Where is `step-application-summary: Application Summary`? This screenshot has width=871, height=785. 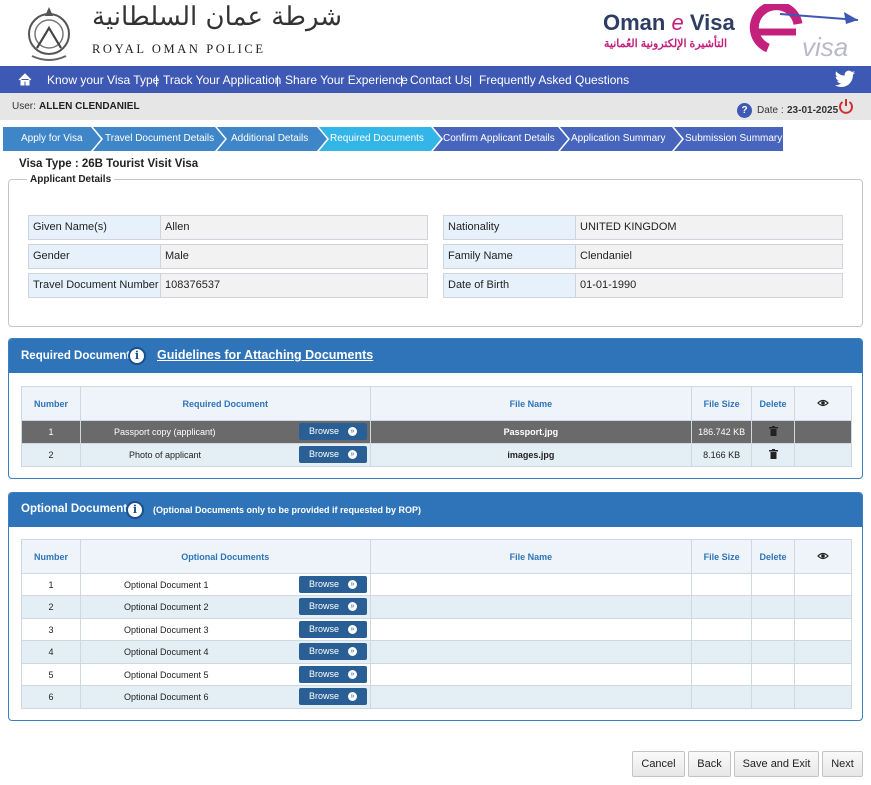 step-application-summary: Application Summary is located at coordinates (618, 138).